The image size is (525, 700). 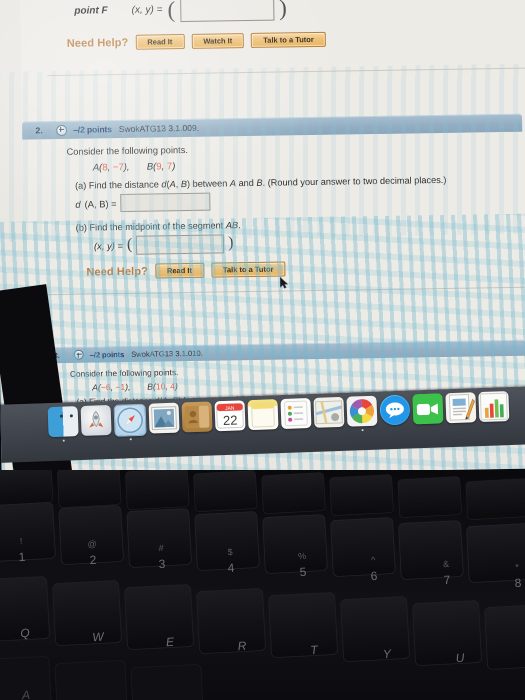 What do you see at coordinates (374, 576) in the screenshot?
I see `key-6-label: 6` at bounding box center [374, 576].